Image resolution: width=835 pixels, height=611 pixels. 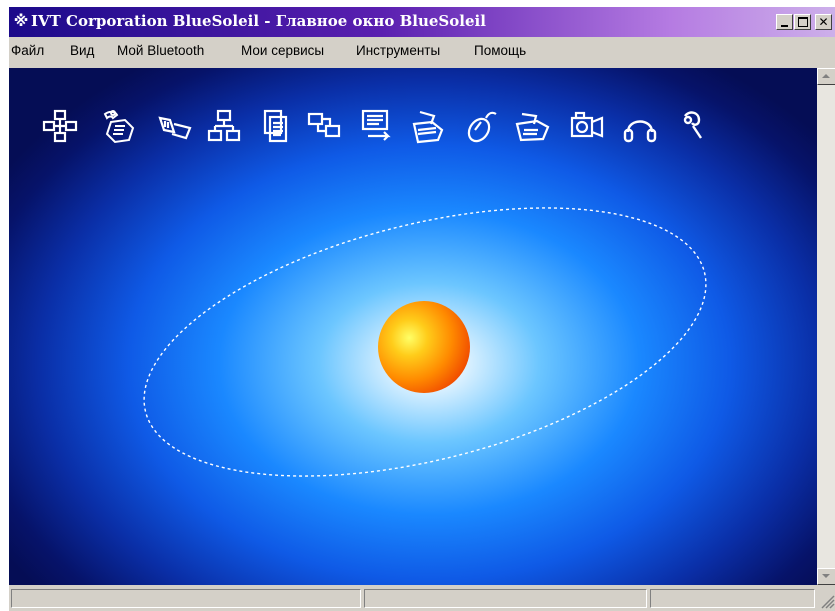 What do you see at coordinates (500, 50) in the screenshot?
I see `menu-help: Помощь` at bounding box center [500, 50].